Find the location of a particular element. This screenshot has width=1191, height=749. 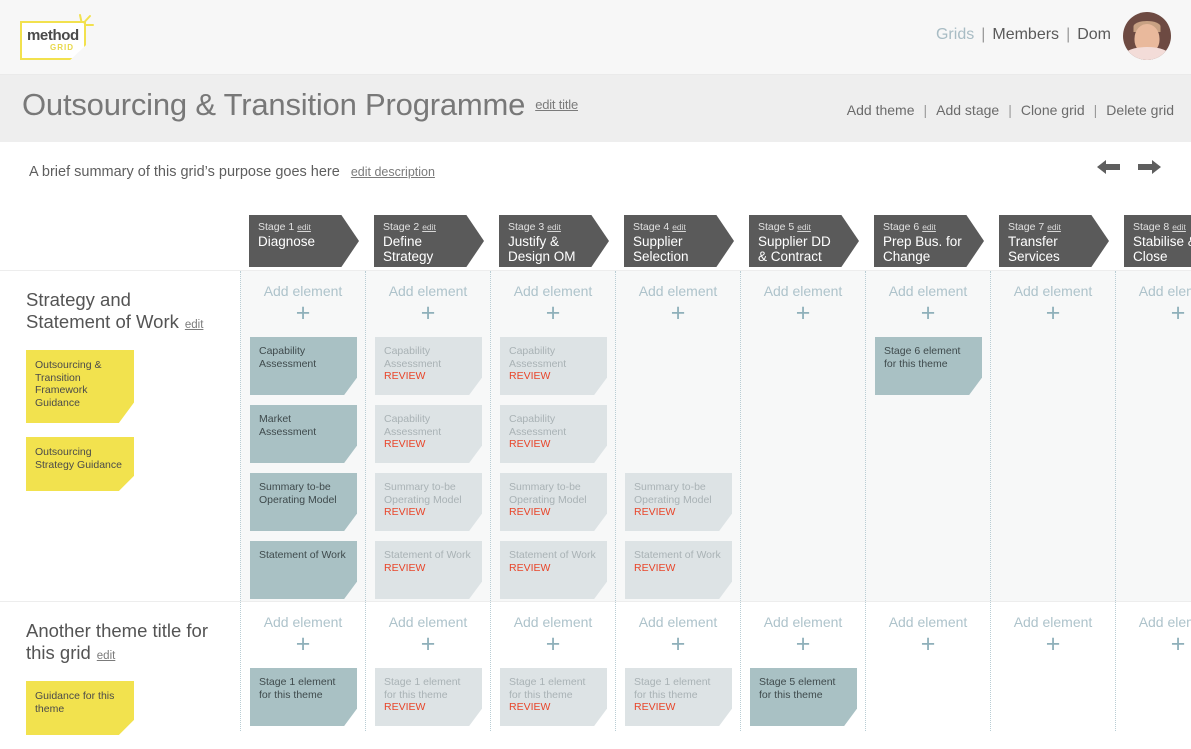

stage-header-6: Stage 6 edit Prep Bus. for Change is located at coordinates (929, 241).